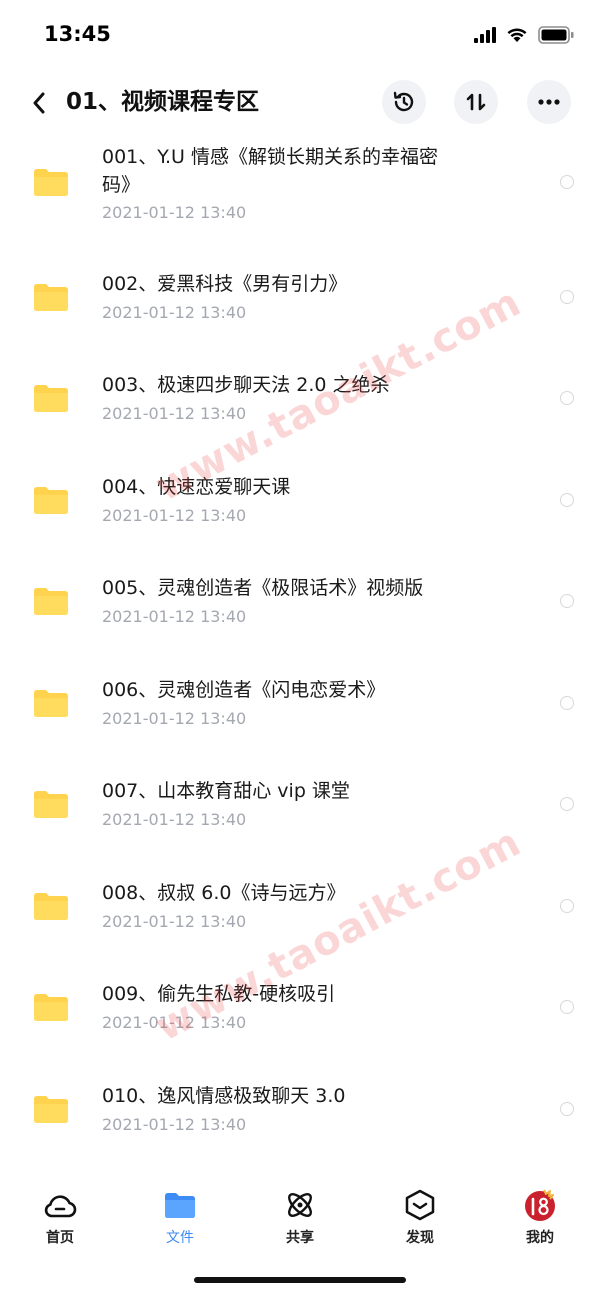  Describe the element at coordinates (300, 1238) in the screenshot. I see `tab-label: 共享` at that location.